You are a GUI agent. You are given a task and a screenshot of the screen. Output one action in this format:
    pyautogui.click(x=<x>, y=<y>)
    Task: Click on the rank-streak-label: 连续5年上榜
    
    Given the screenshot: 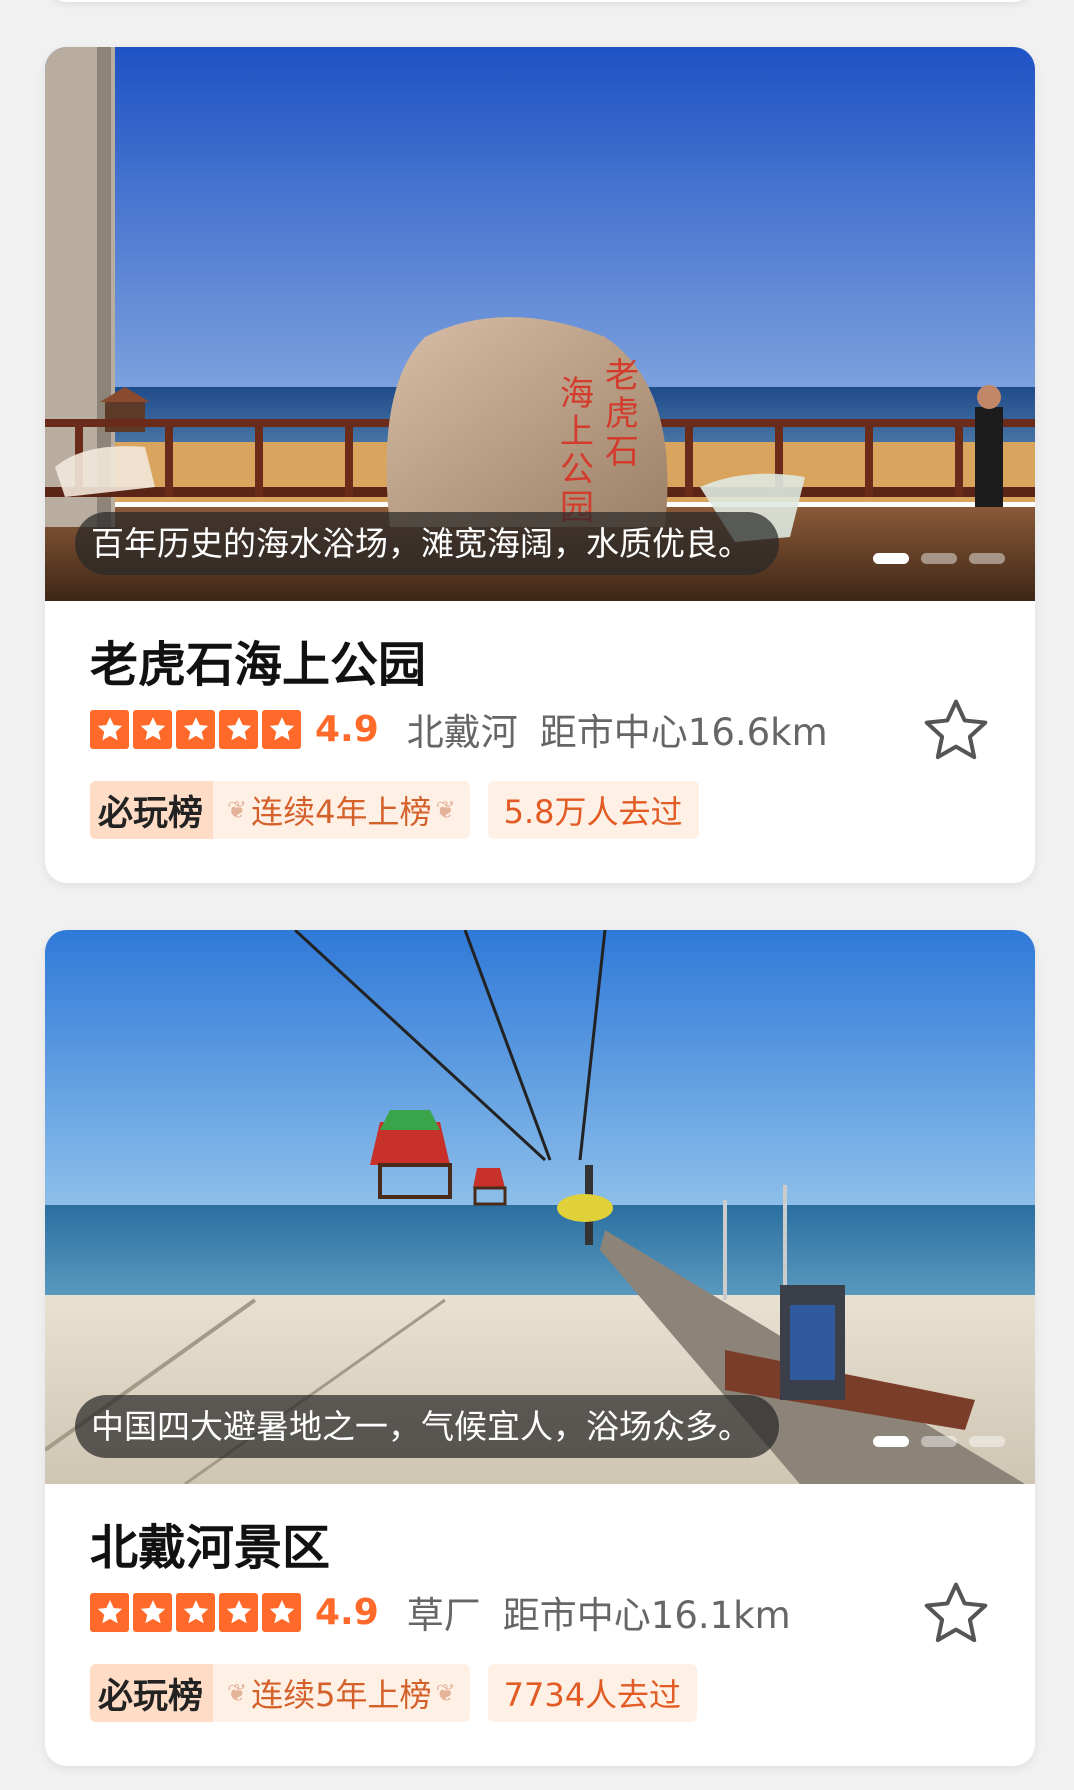 What is the action you would take?
    pyautogui.click(x=341, y=1695)
    